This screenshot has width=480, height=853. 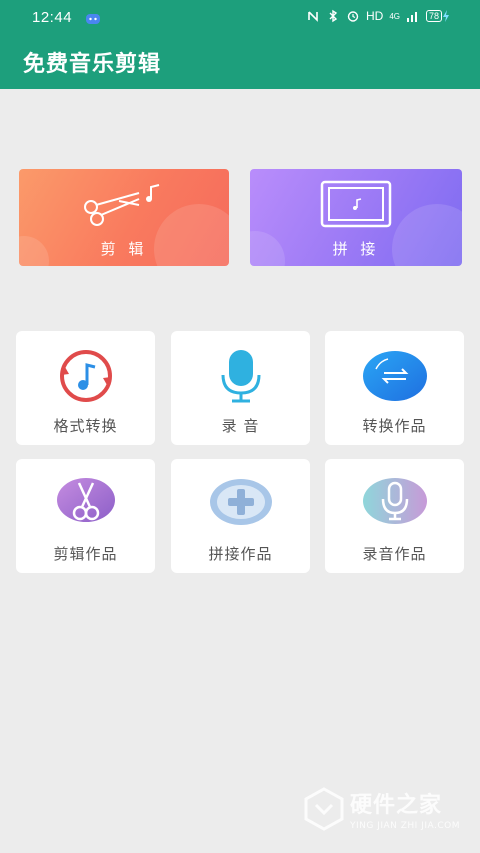 I want to click on tile-format-convert: 格式转换, so click(x=85, y=388).